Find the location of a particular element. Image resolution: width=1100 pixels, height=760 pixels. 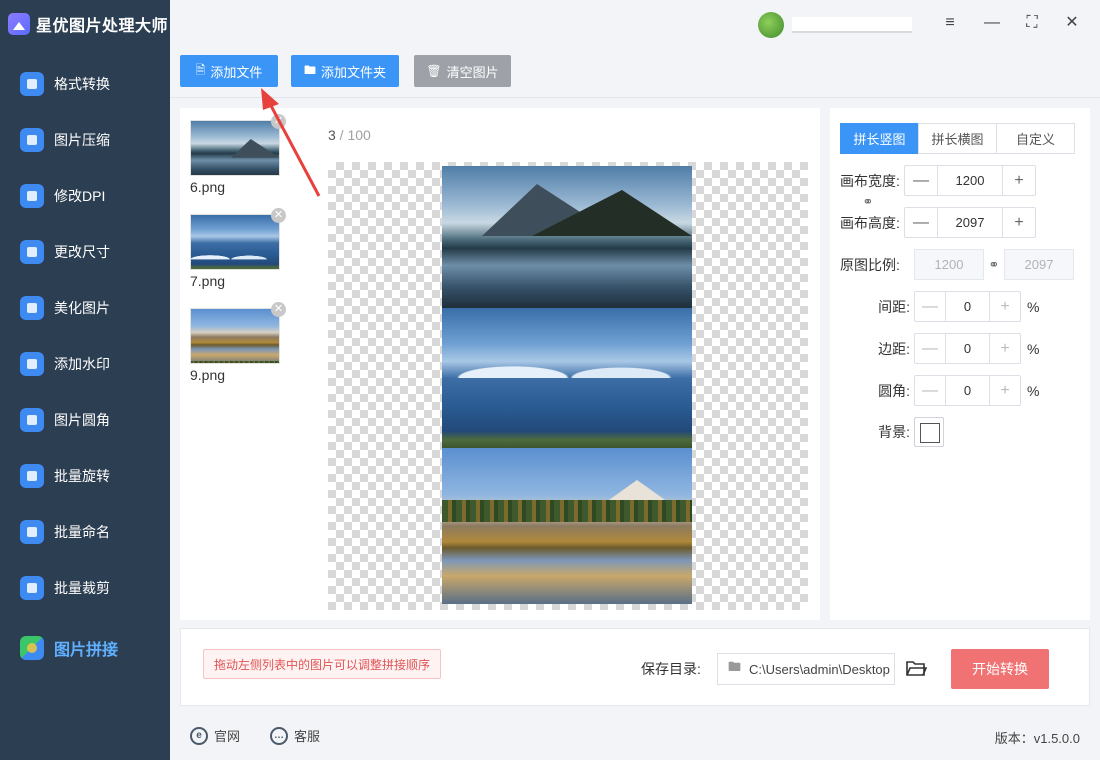

corner-radius-stepper: — 0 + is located at coordinates (967, 390).